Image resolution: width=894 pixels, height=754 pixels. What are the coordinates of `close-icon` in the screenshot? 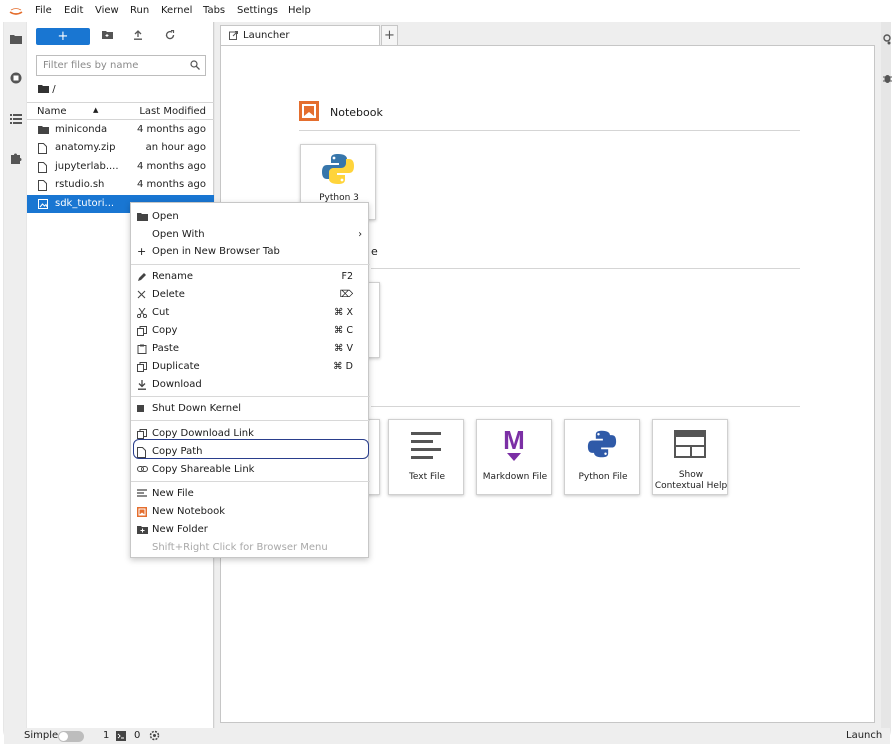 It's located at (141, 294).